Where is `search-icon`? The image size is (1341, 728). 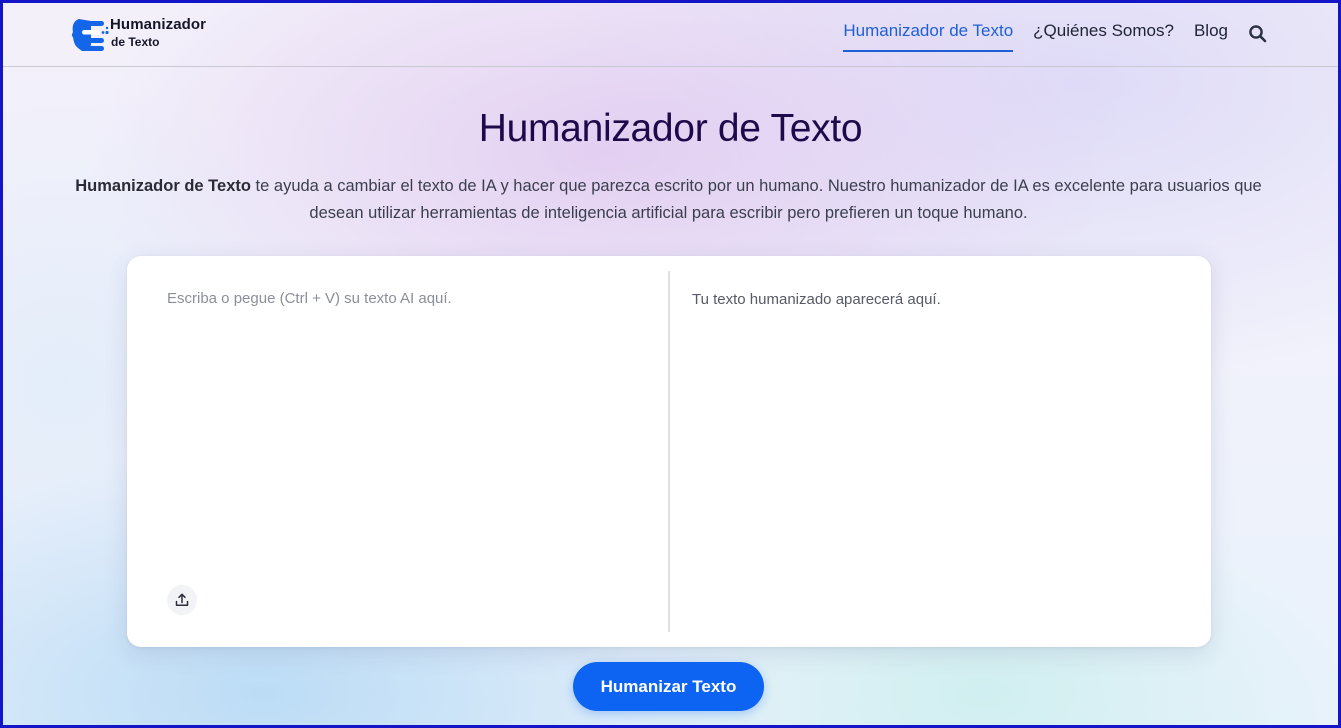
search-icon is located at coordinates (1258, 33).